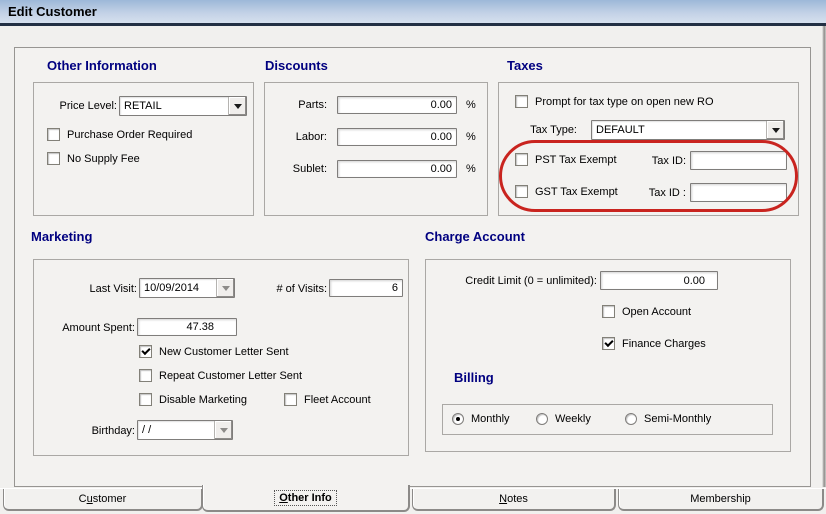 Image resolution: width=826 pixels, height=514 pixels. I want to click on pst-tax-id-input, so click(738, 160).